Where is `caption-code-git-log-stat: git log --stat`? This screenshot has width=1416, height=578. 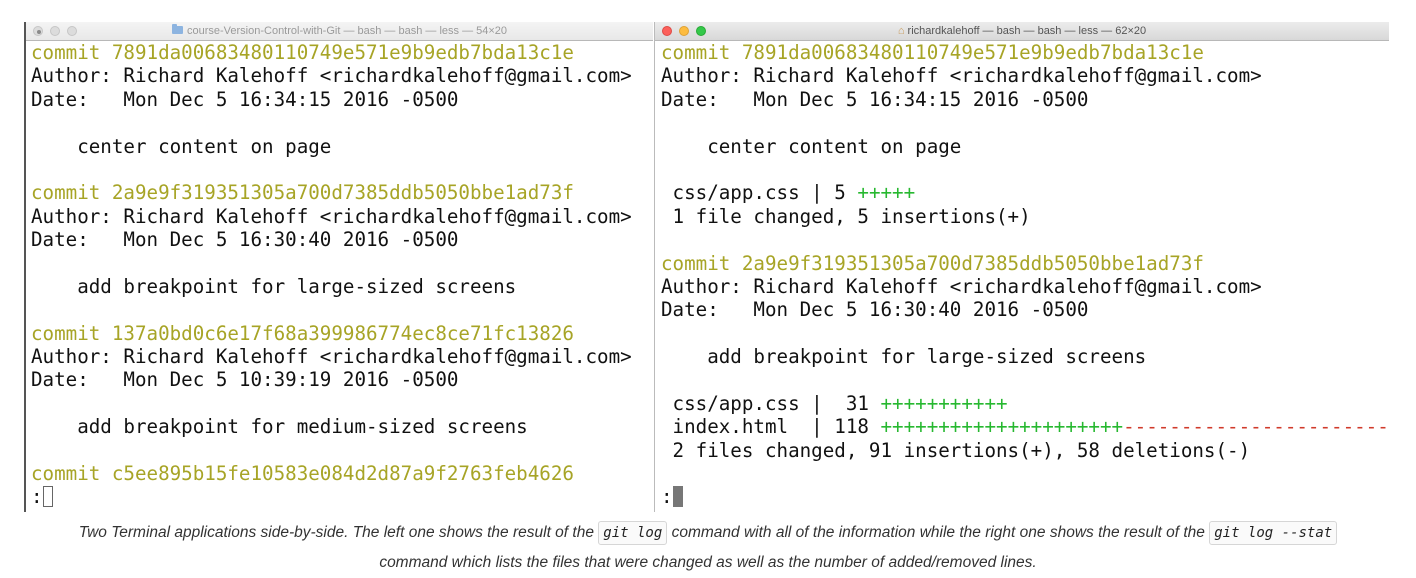
caption-code-git-log-stat: git log --stat is located at coordinates (1273, 533).